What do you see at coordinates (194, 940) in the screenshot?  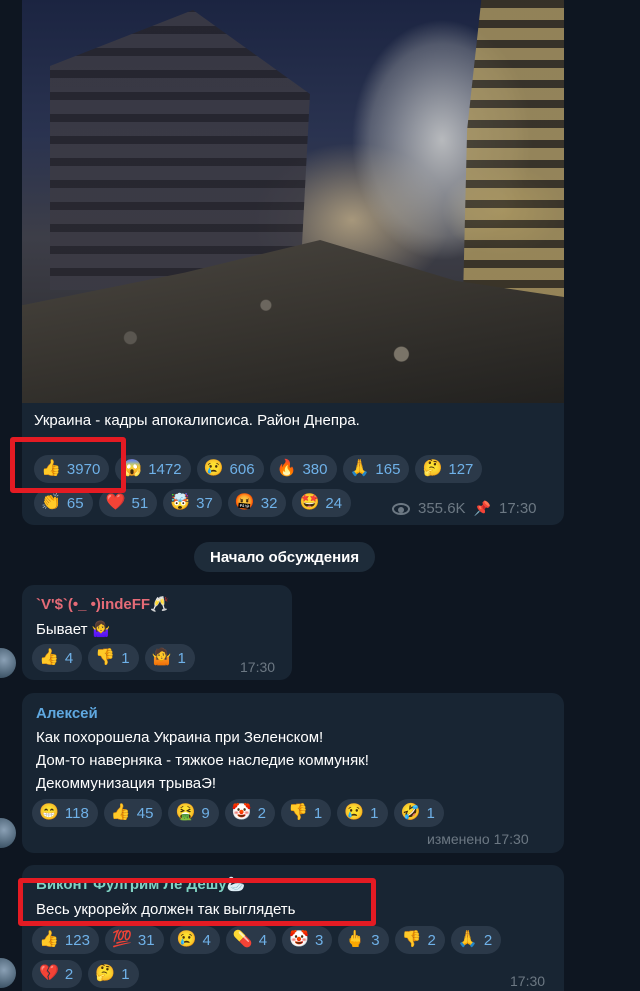 I see `reaction-chip: 😢 4` at bounding box center [194, 940].